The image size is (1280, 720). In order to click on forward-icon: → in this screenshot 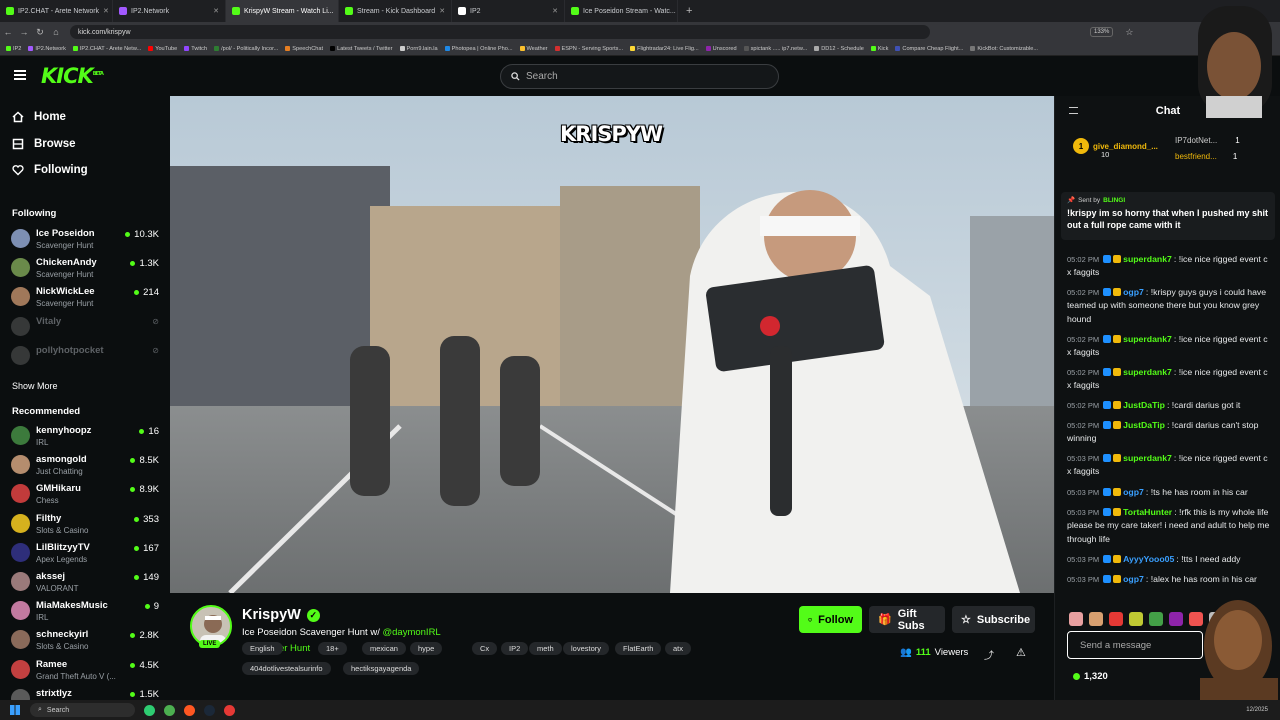, I will do `click(24, 32)`.